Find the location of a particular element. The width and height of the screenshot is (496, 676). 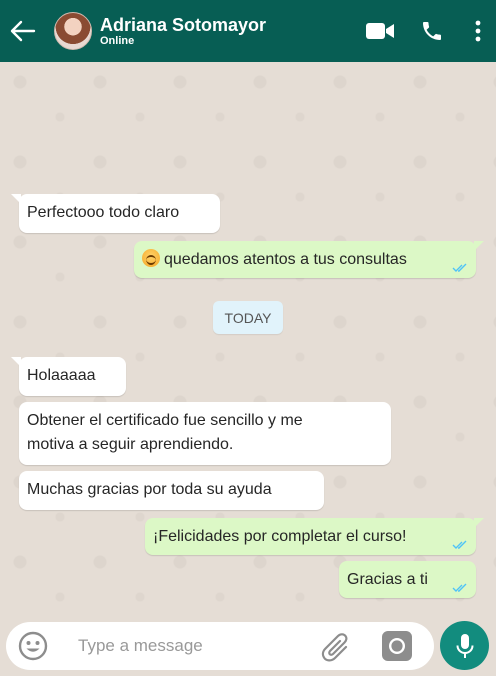

message-text: ¡Felicidades por completar el curso! is located at coordinates (280, 536).